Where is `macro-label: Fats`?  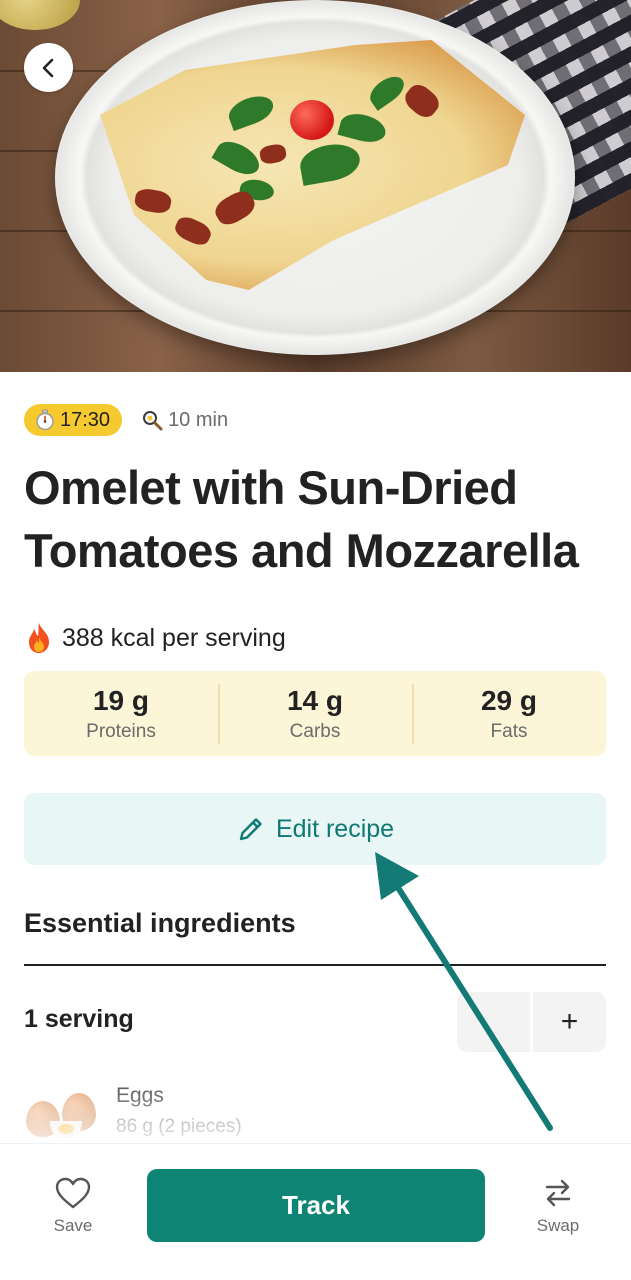 macro-label: Fats is located at coordinates (509, 731).